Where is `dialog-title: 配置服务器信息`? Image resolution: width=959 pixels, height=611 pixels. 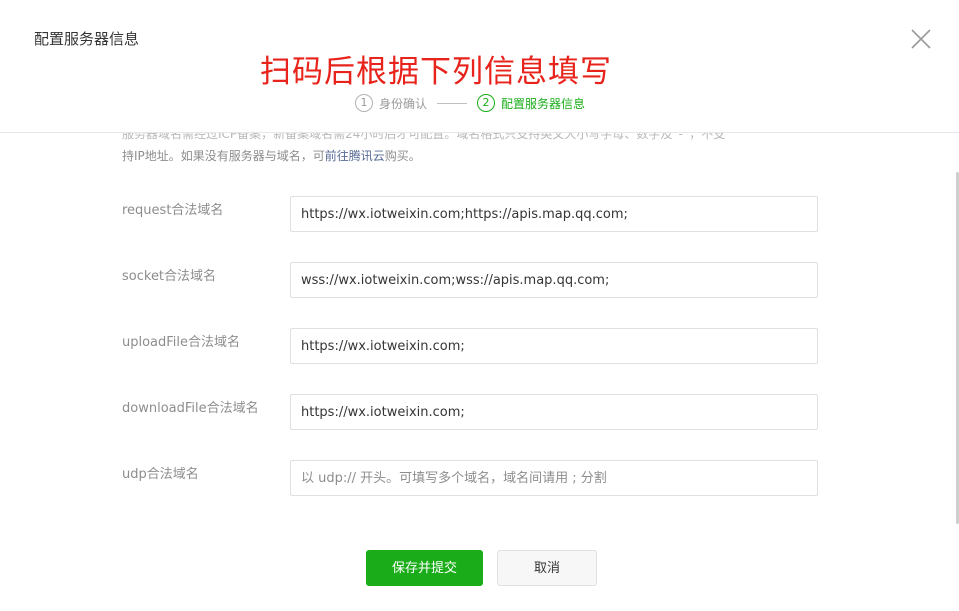 dialog-title: 配置服务器信息 is located at coordinates (87, 39).